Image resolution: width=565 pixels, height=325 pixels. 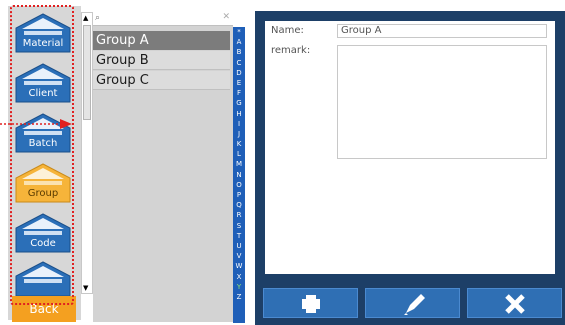 I want to click on alphabet-letter: T, so click(x=239, y=236).